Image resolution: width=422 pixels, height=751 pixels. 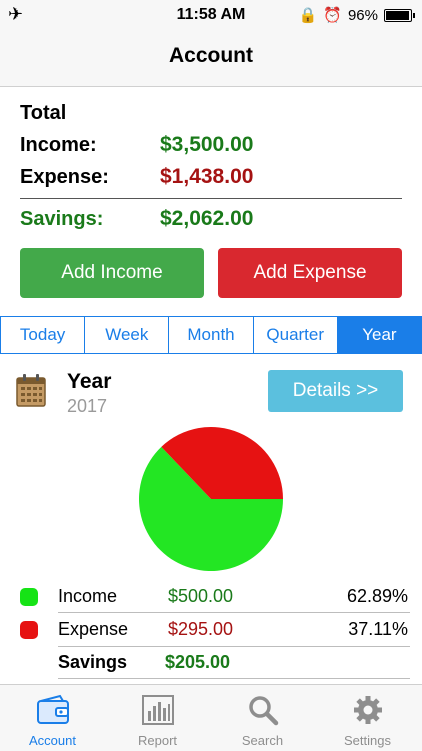 I want to click on legend-savings-amount: $205.00, so click(x=198, y=662).